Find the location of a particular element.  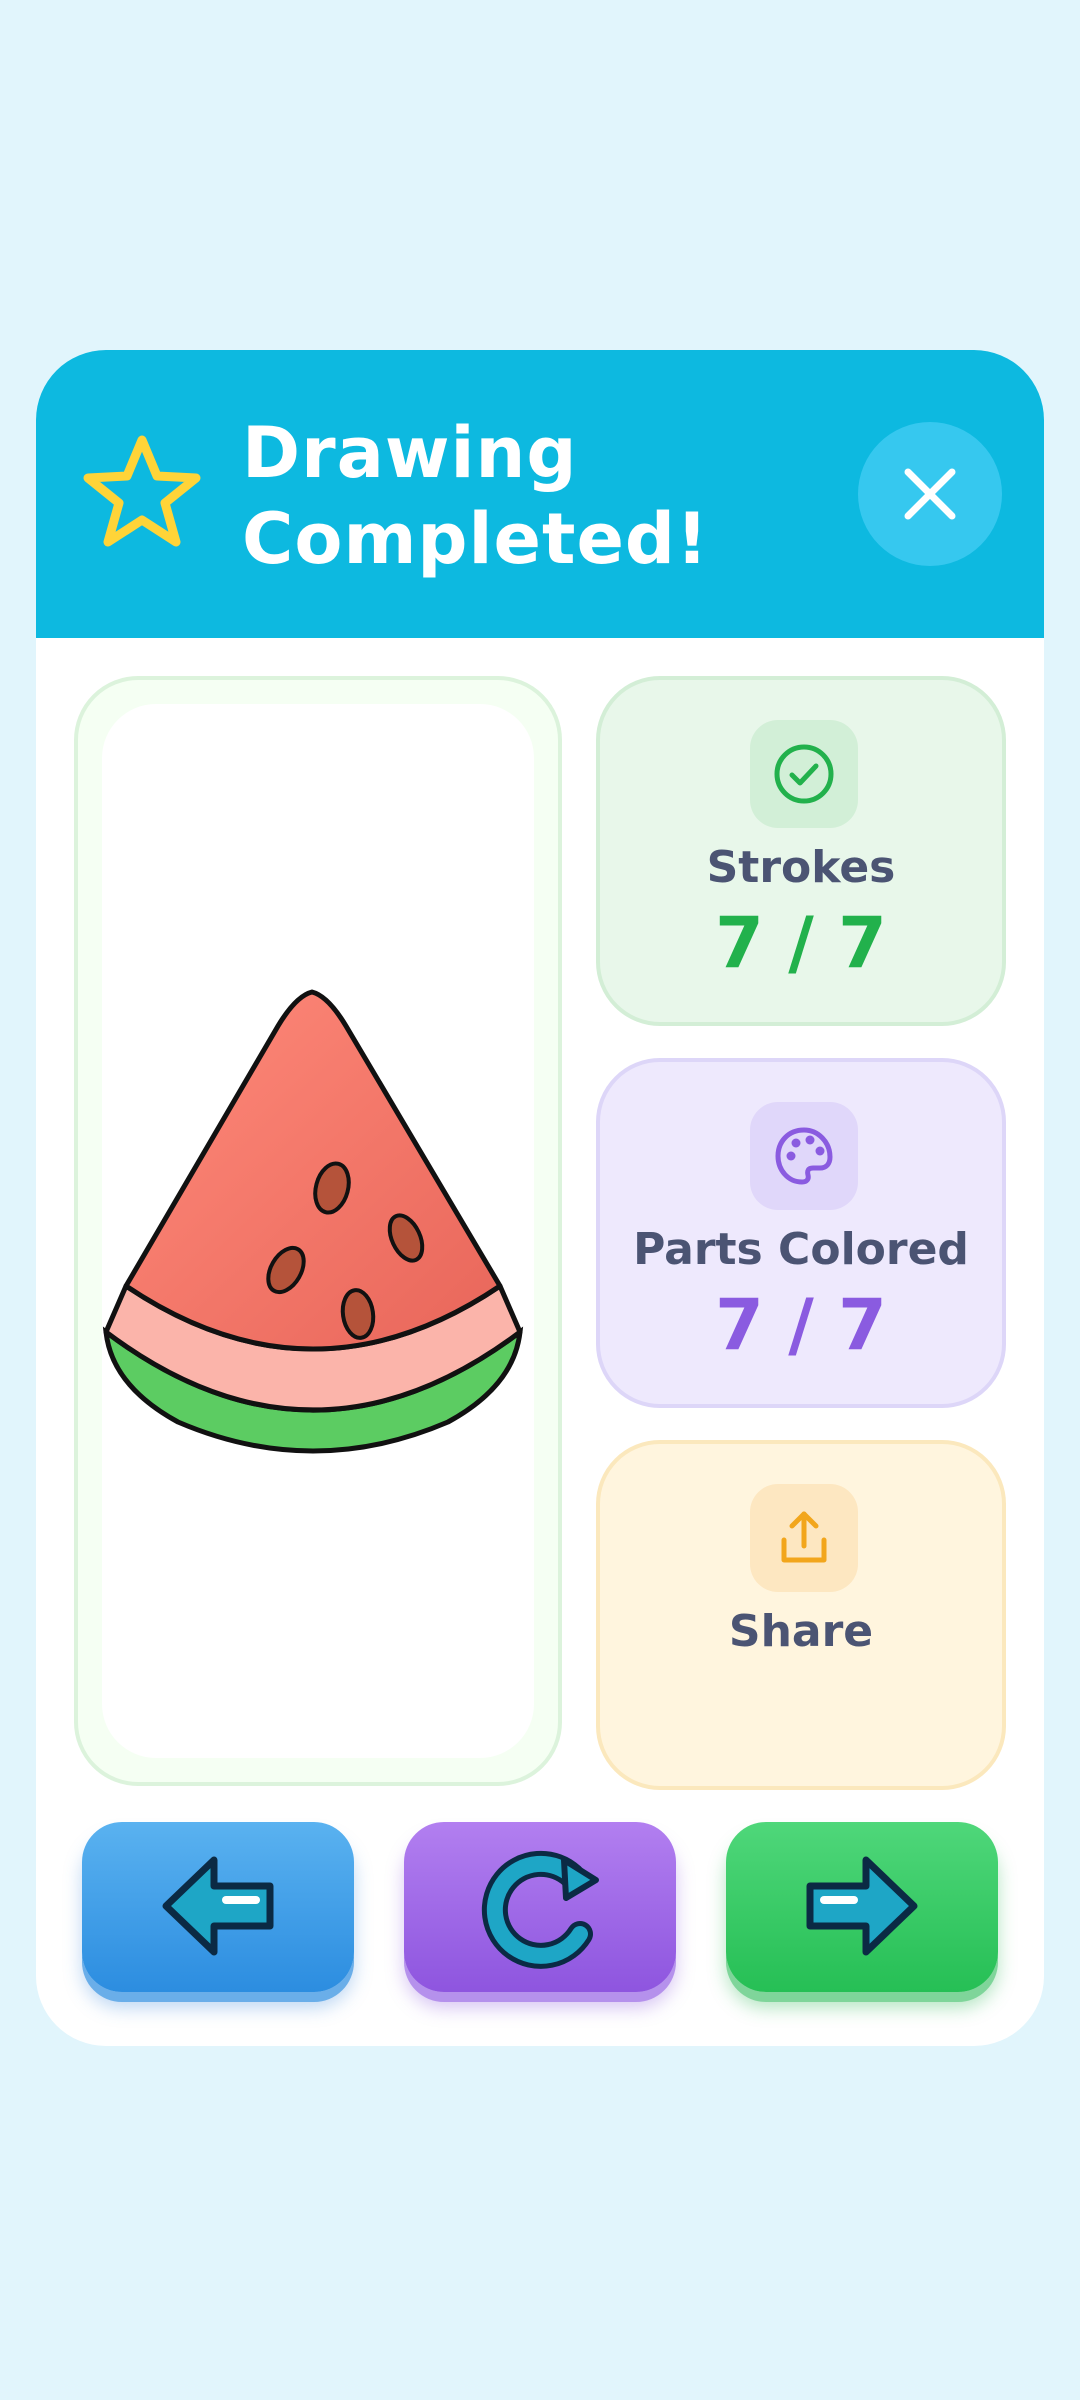

share-card: Share is located at coordinates (801, 1615).